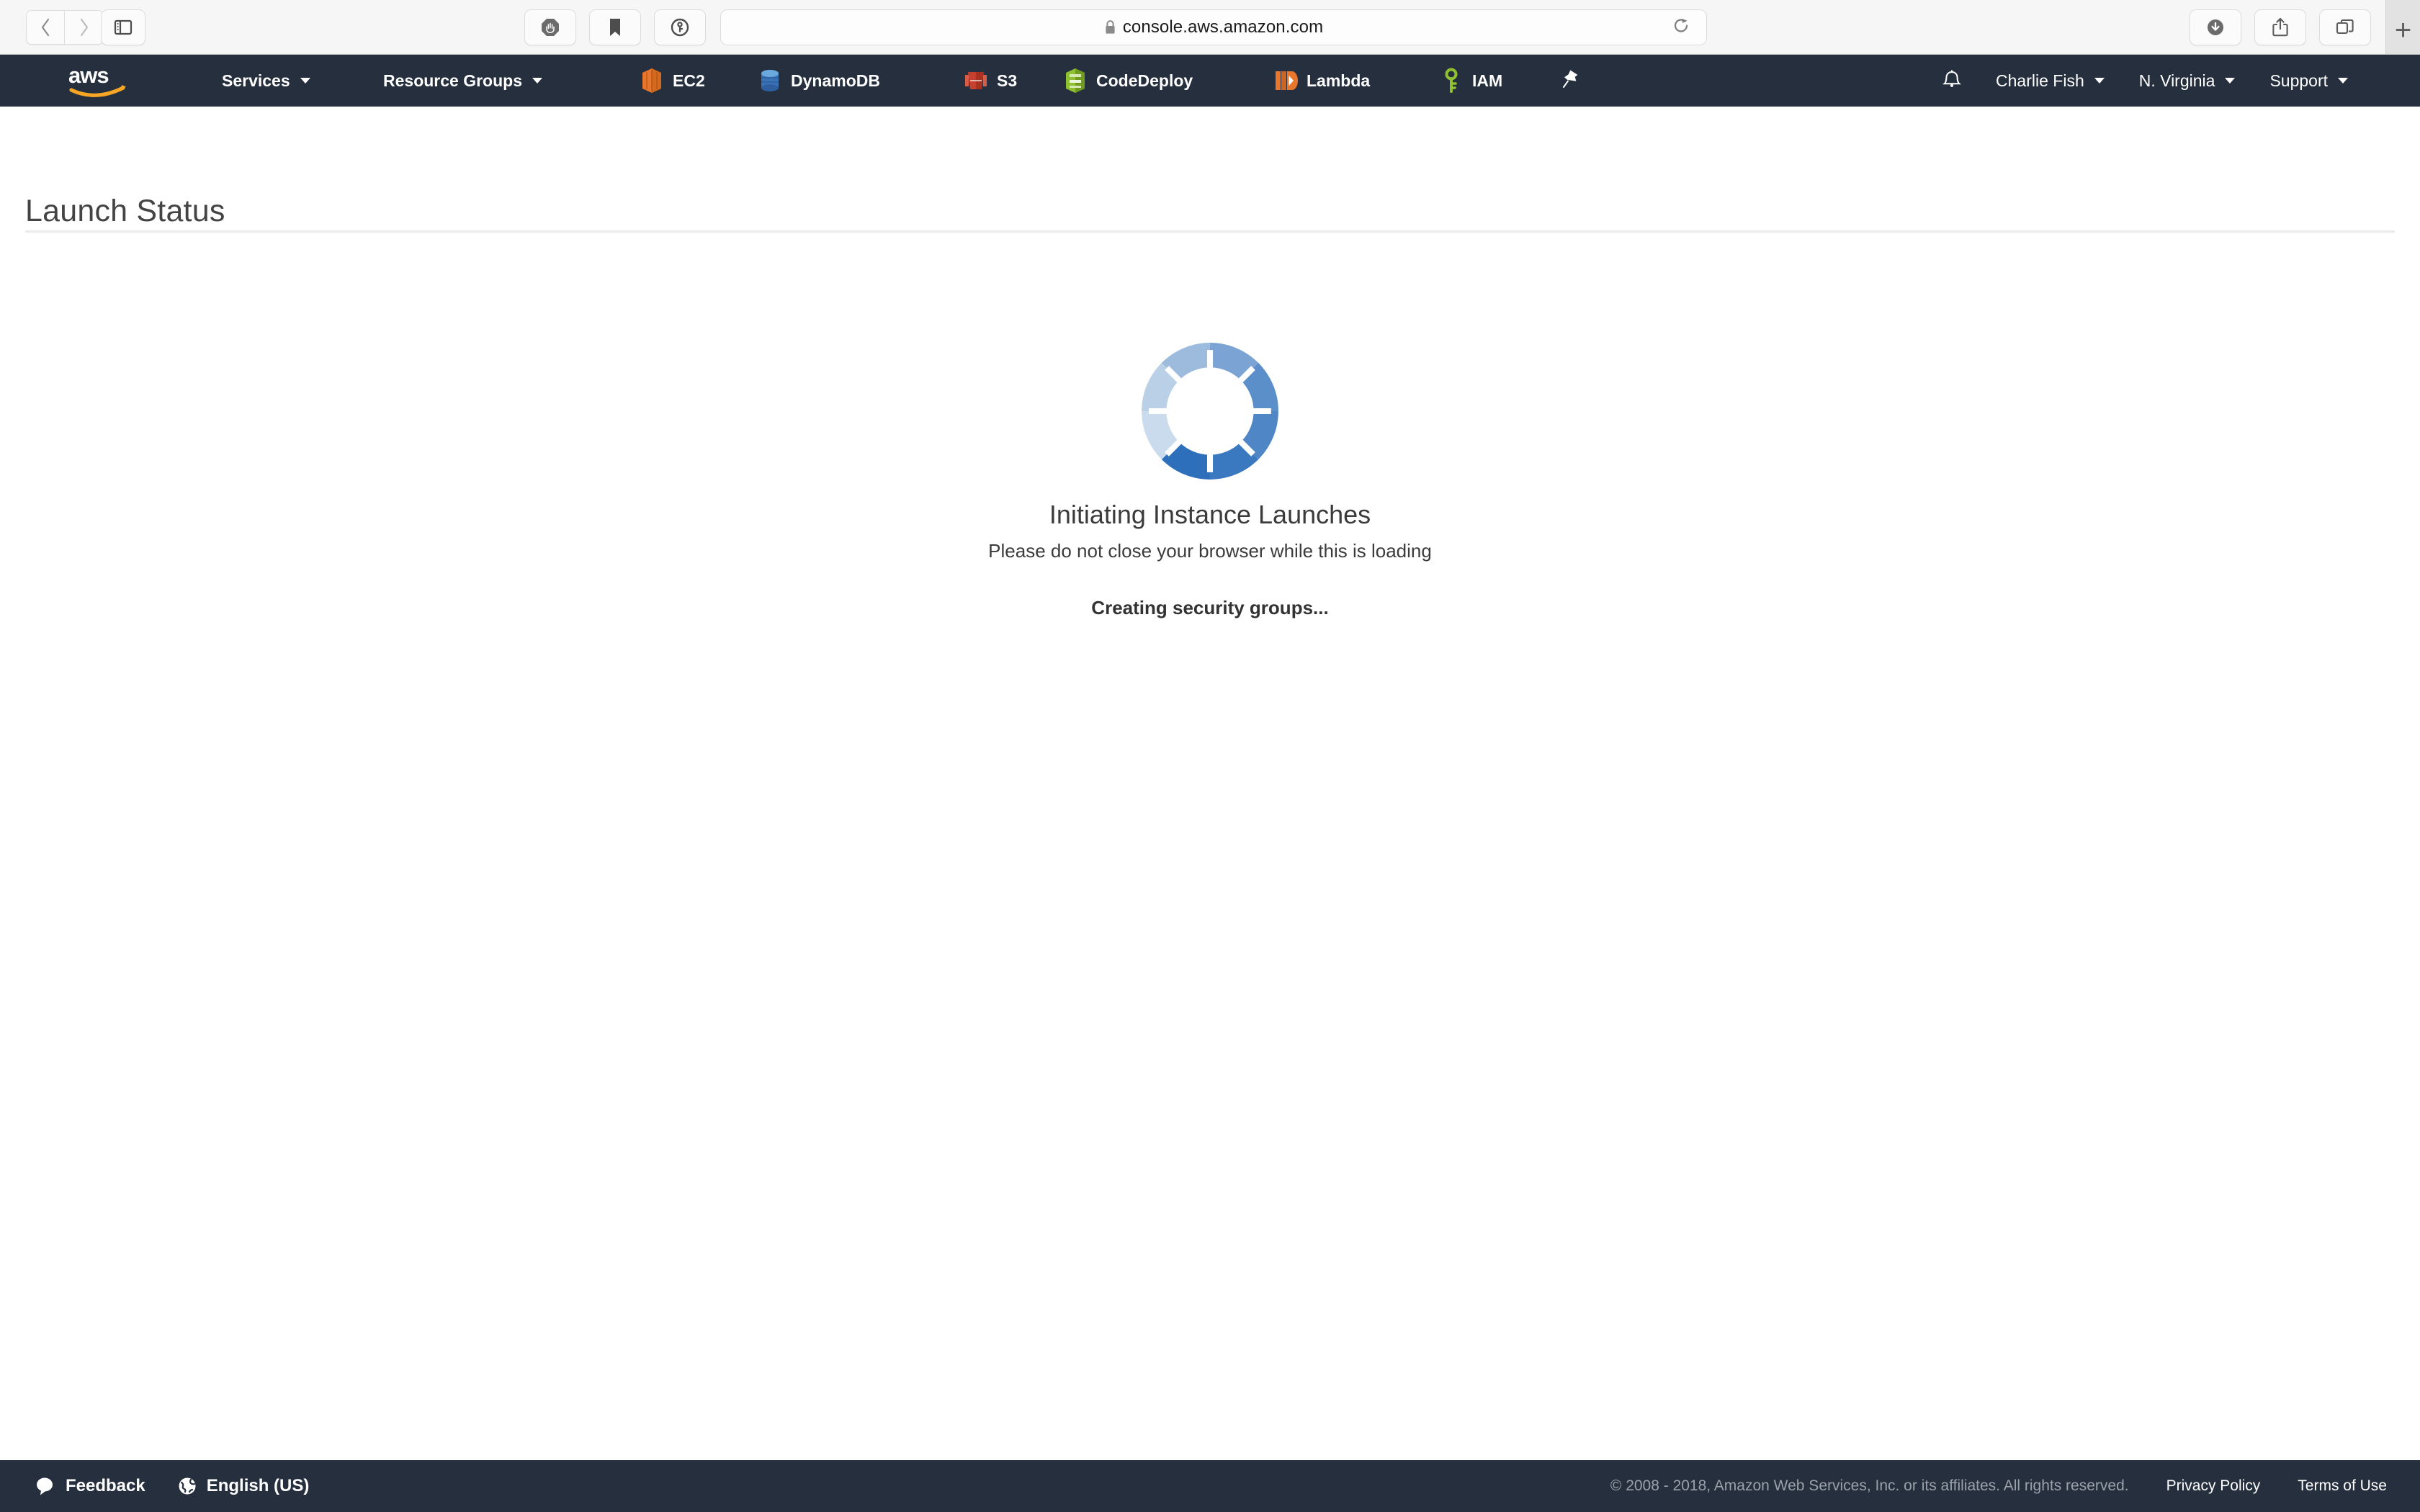 Image resolution: width=2420 pixels, height=1512 pixels. I want to click on nav-shortcut-codedeploy: CodeDeploy, so click(1128, 81).